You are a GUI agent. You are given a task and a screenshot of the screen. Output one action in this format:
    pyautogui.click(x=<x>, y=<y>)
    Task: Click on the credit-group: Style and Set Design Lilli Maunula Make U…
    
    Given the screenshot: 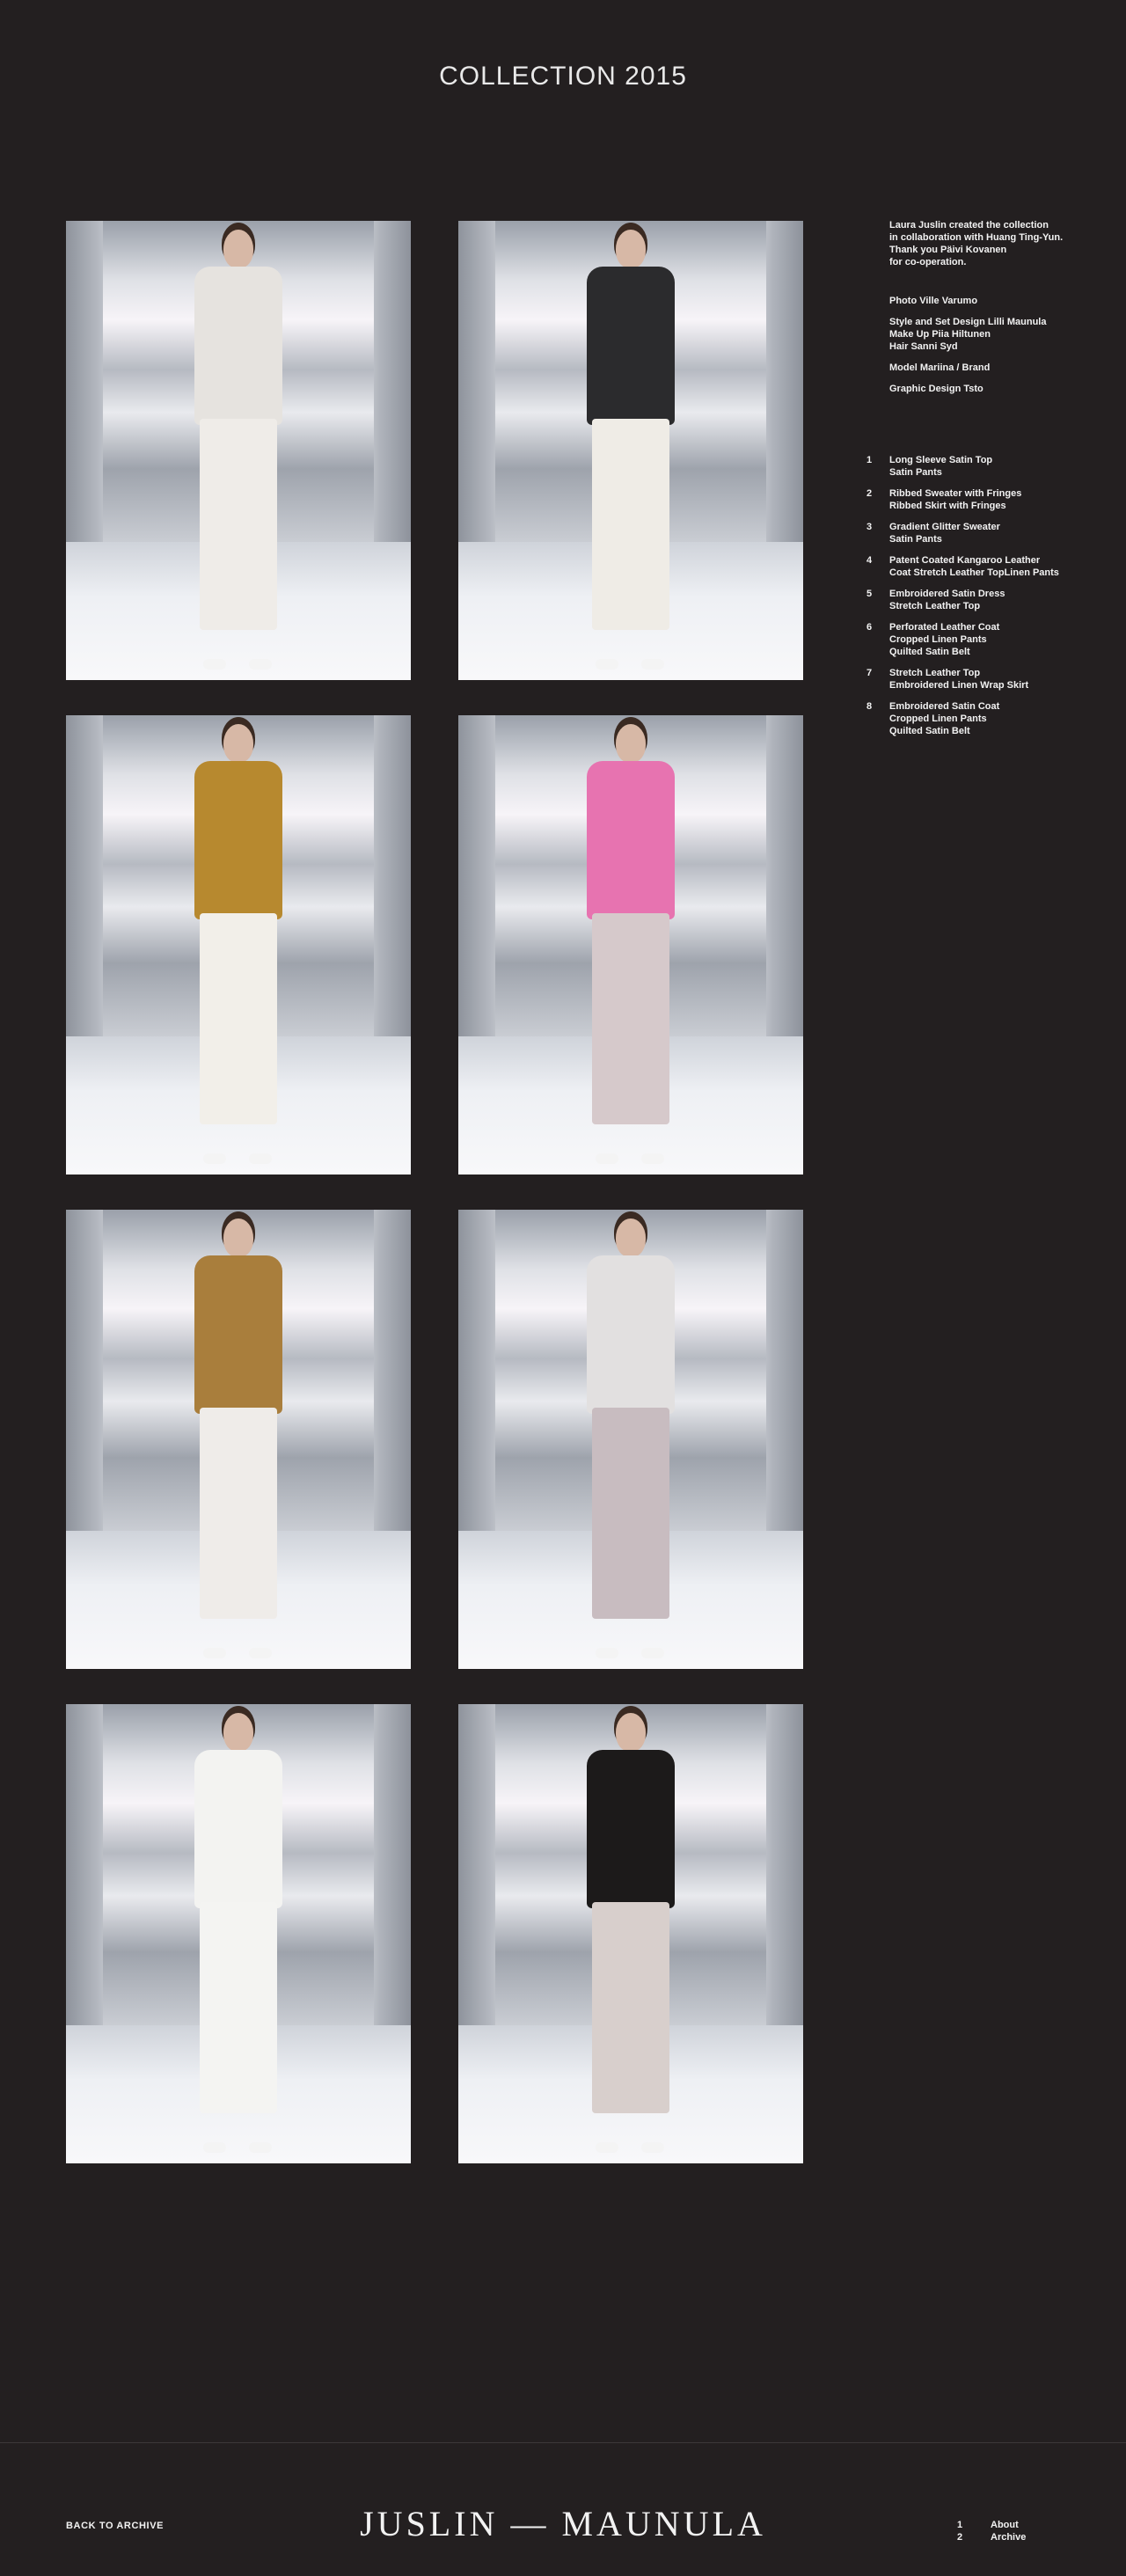 What is the action you would take?
    pyautogui.click(x=986, y=334)
    